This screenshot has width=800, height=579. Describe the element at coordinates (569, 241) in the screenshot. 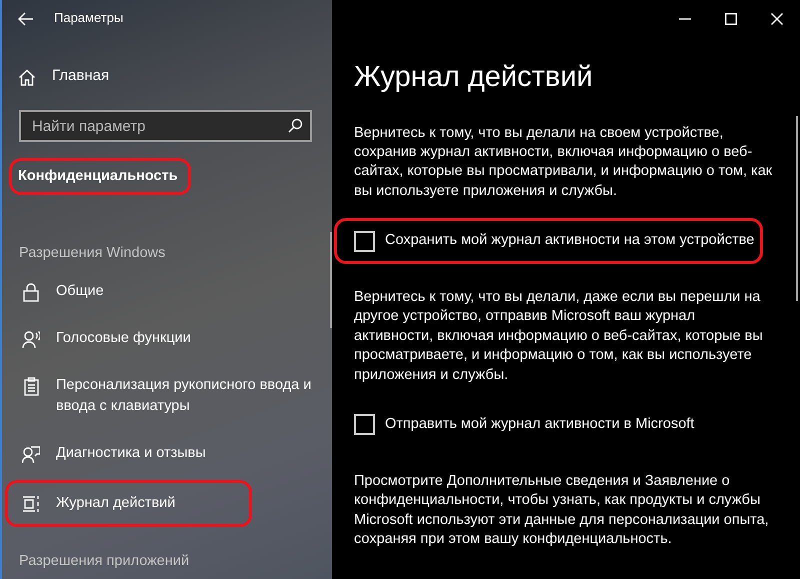

I see `checkbox-label: Сохранить мой журнал активности на этом устройстве` at that location.